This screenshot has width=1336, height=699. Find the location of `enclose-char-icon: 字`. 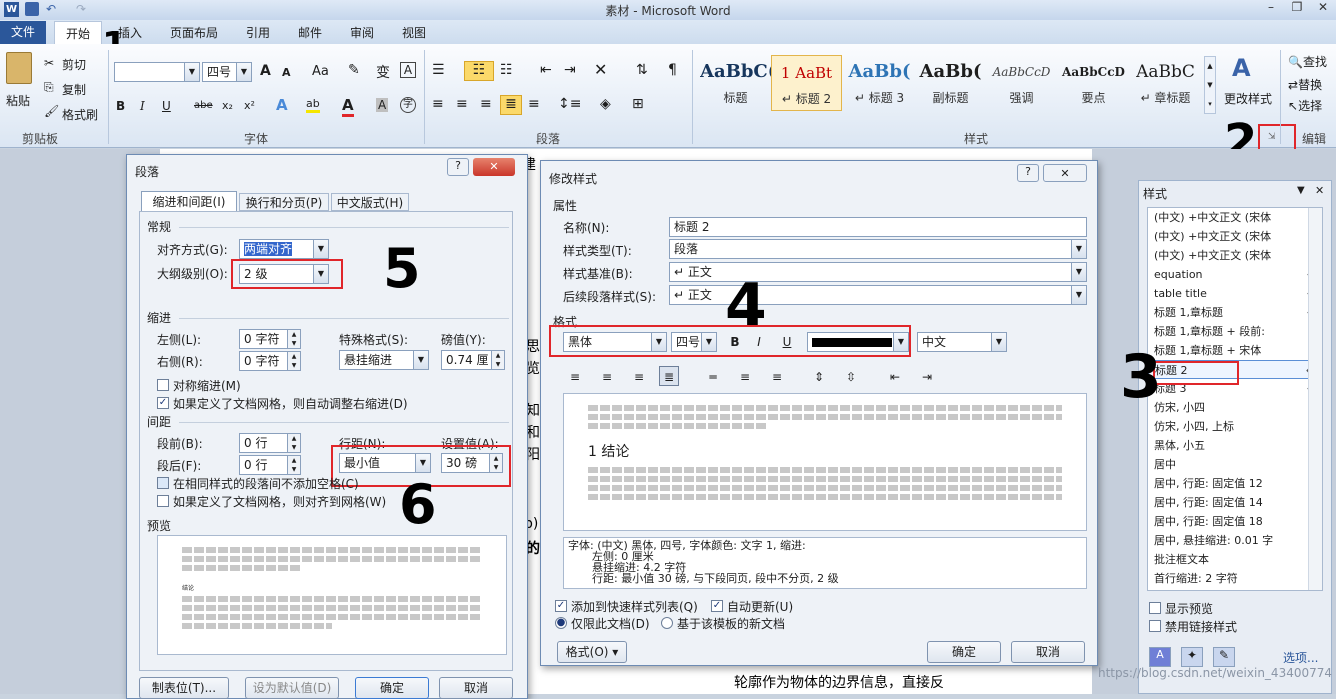

enclose-char-icon: 字 is located at coordinates (408, 105).